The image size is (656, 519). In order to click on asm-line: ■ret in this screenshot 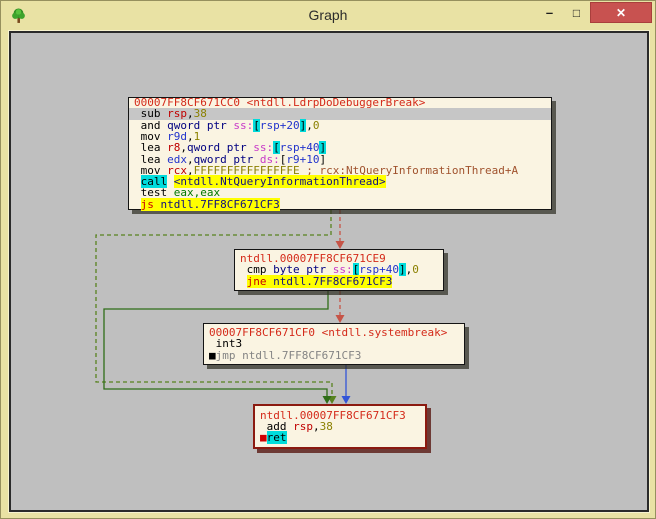, I will do `click(340, 438)`.